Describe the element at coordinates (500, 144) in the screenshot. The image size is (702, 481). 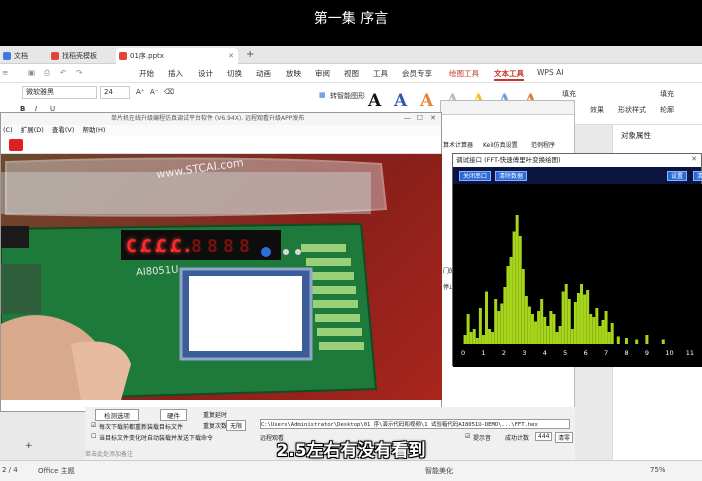
I see `tab-keil-sim: Keil仿真设置` at that location.